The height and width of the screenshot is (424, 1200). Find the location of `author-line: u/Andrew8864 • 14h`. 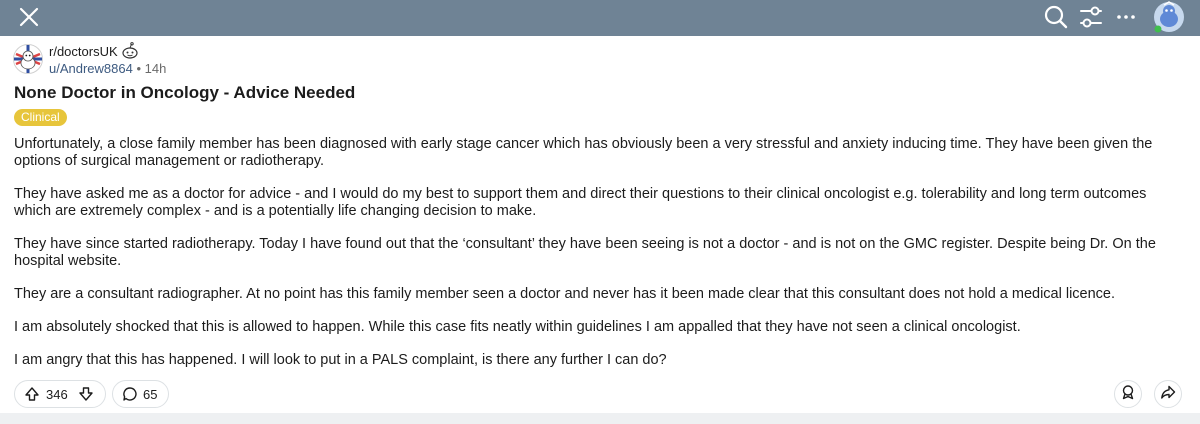

author-line: u/Andrew8864 • 14h is located at coordinates (107, 69).